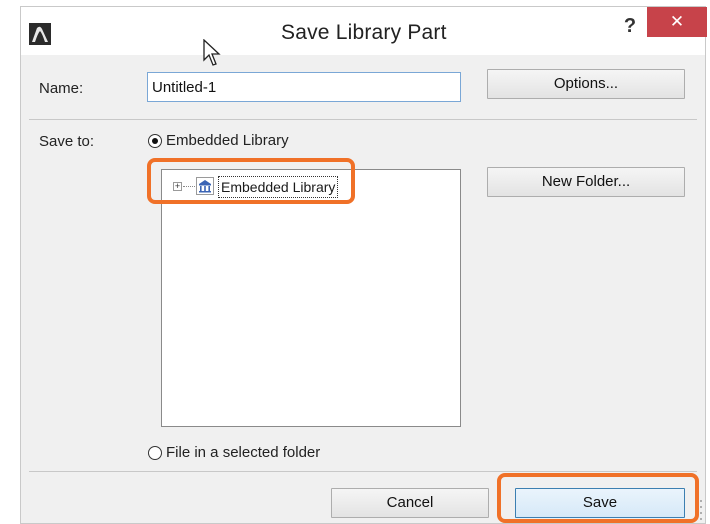  I want to click on file-in-folder-radio, so click(155, 453).